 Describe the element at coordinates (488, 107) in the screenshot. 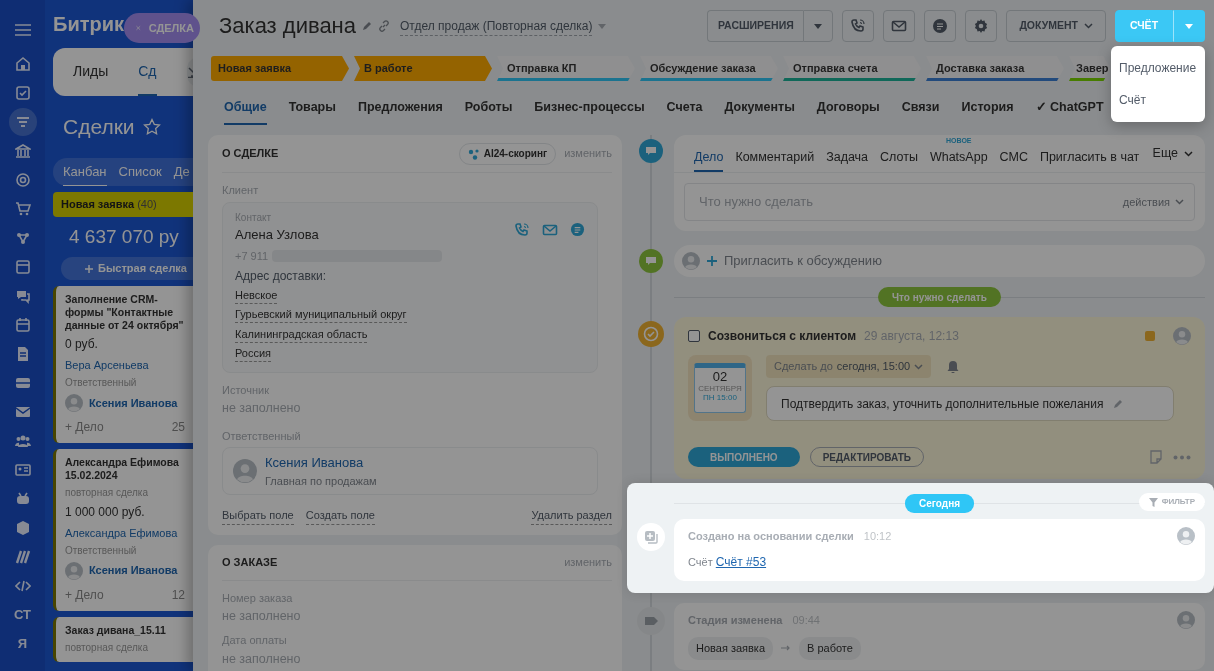

I see `tab: Роботы` at that location.